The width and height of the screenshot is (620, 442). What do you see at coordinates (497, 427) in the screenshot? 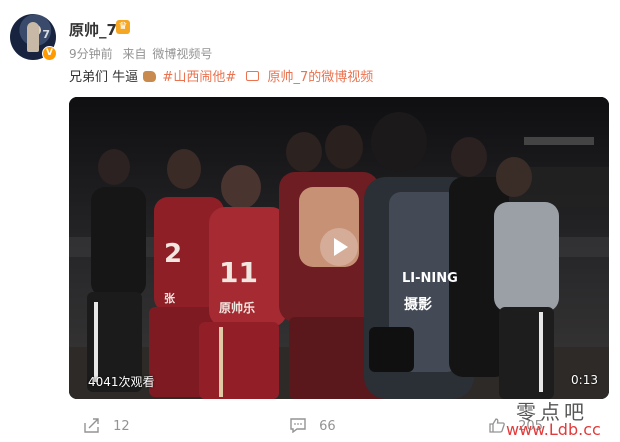
I see `thumbs-up-icon` at bounding box center [497, 427].